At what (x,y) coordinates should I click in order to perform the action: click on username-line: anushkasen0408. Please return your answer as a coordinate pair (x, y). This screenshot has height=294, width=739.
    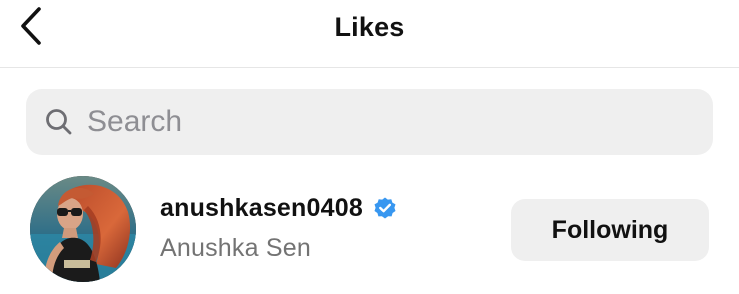
    Looking at the image, I should click on (279, 208).